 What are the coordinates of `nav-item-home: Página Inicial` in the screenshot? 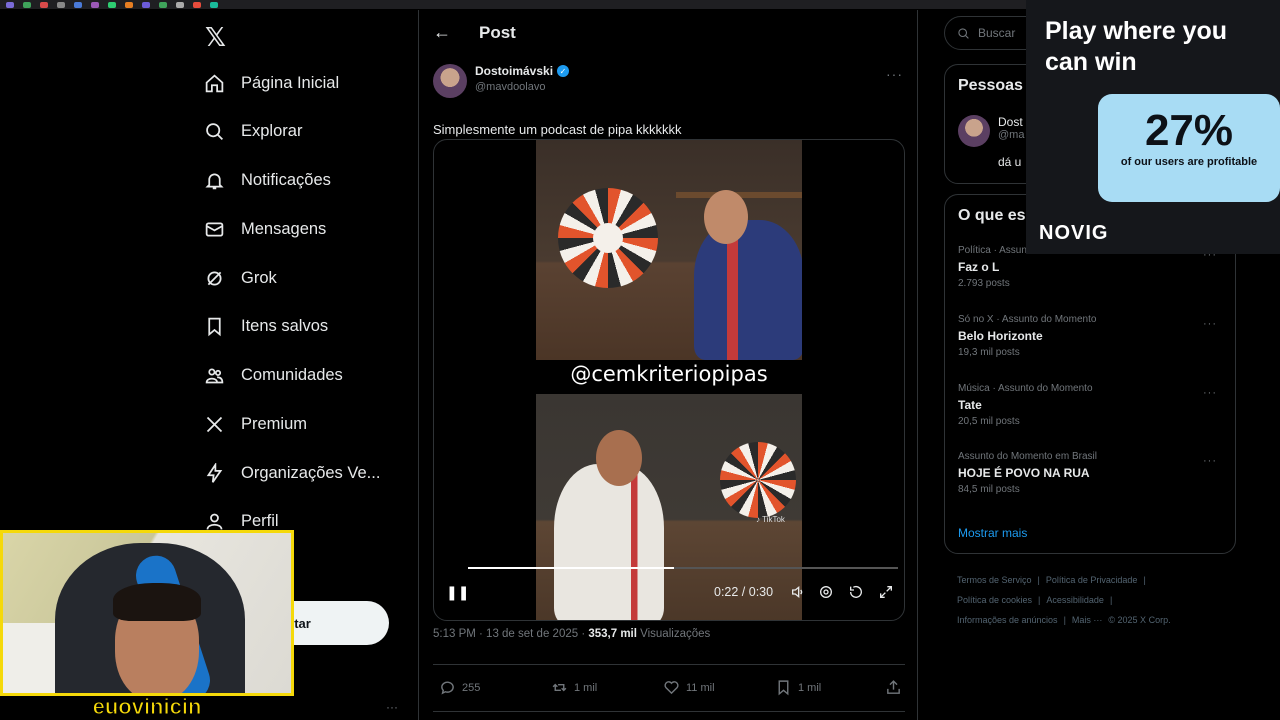 It's located at (271, 83).